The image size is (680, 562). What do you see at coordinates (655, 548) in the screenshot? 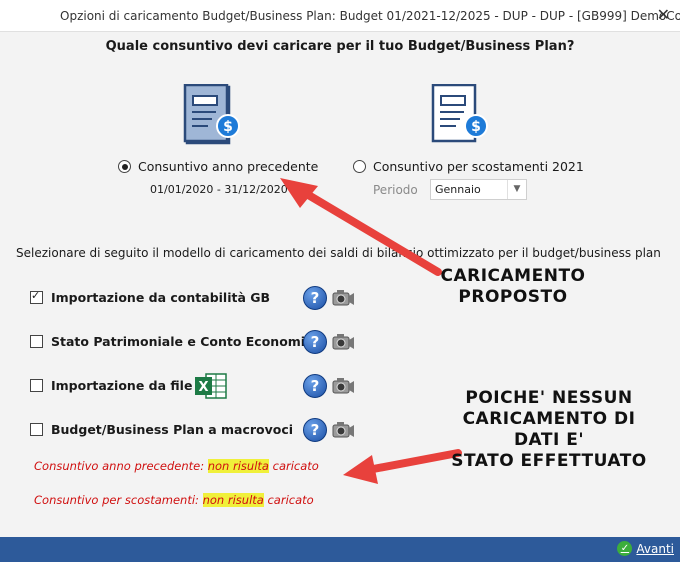
I see `next-label: Avanti` at bounding box center [655, 548].